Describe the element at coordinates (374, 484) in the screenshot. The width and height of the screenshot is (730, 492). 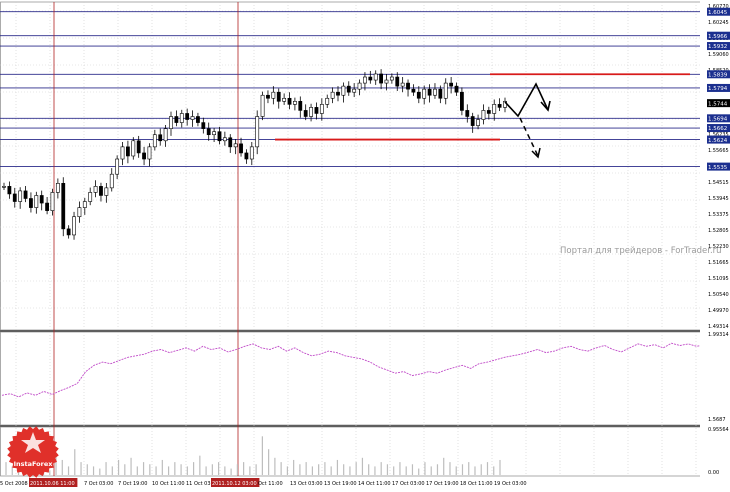
I see `time-axis-label: 14 Oct 11:00` at that location.